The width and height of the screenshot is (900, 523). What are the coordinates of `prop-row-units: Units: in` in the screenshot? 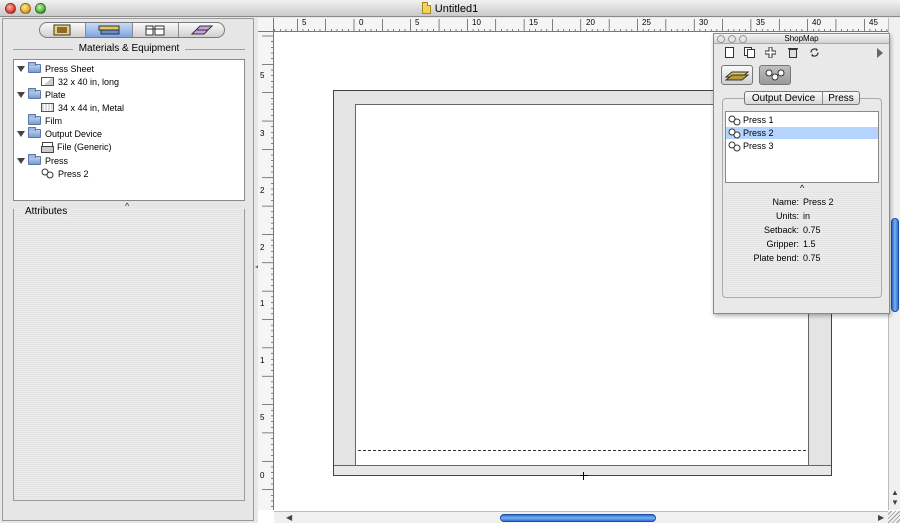 It's located at (802, 217).